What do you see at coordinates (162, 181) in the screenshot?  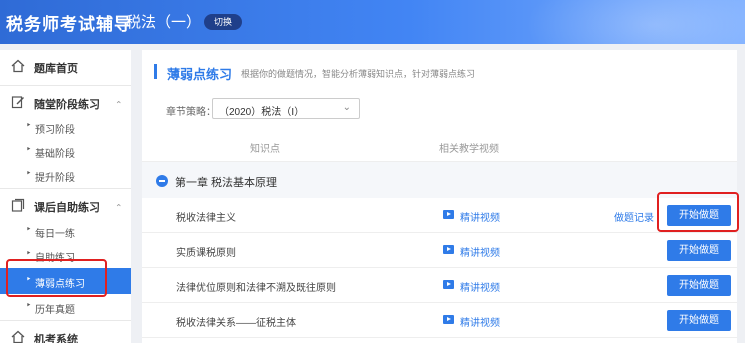 I see `collapse-icon` at bounding box center [162, 181].